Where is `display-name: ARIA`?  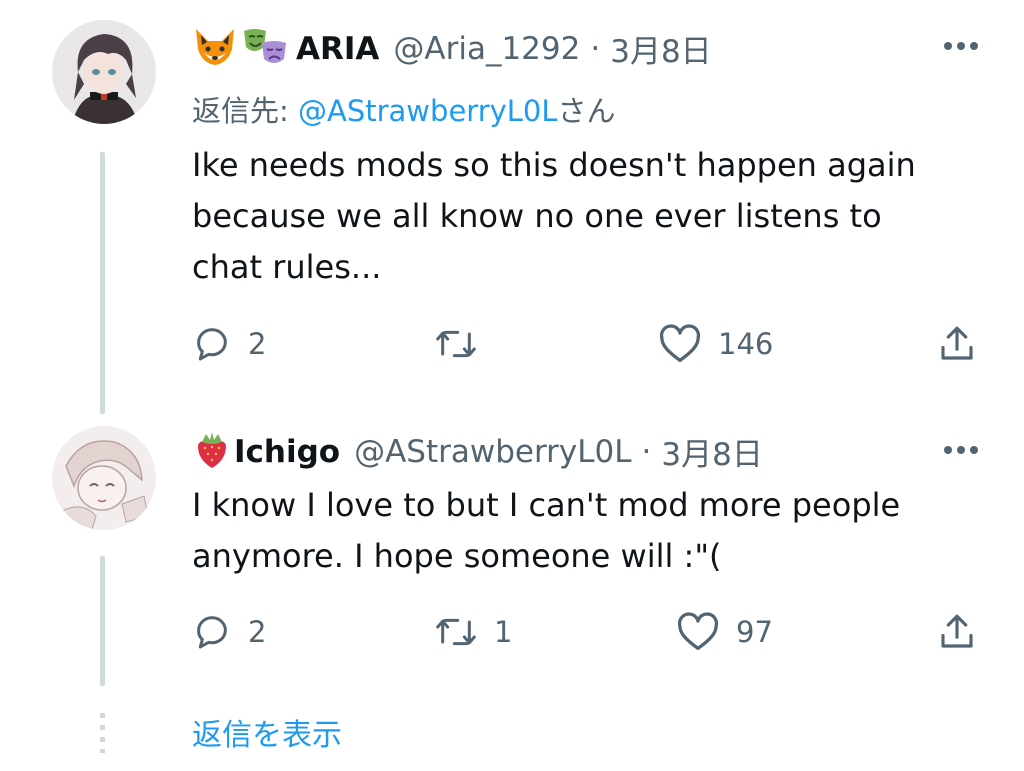
display-name: ARIA is located at coordinates (337, 49).